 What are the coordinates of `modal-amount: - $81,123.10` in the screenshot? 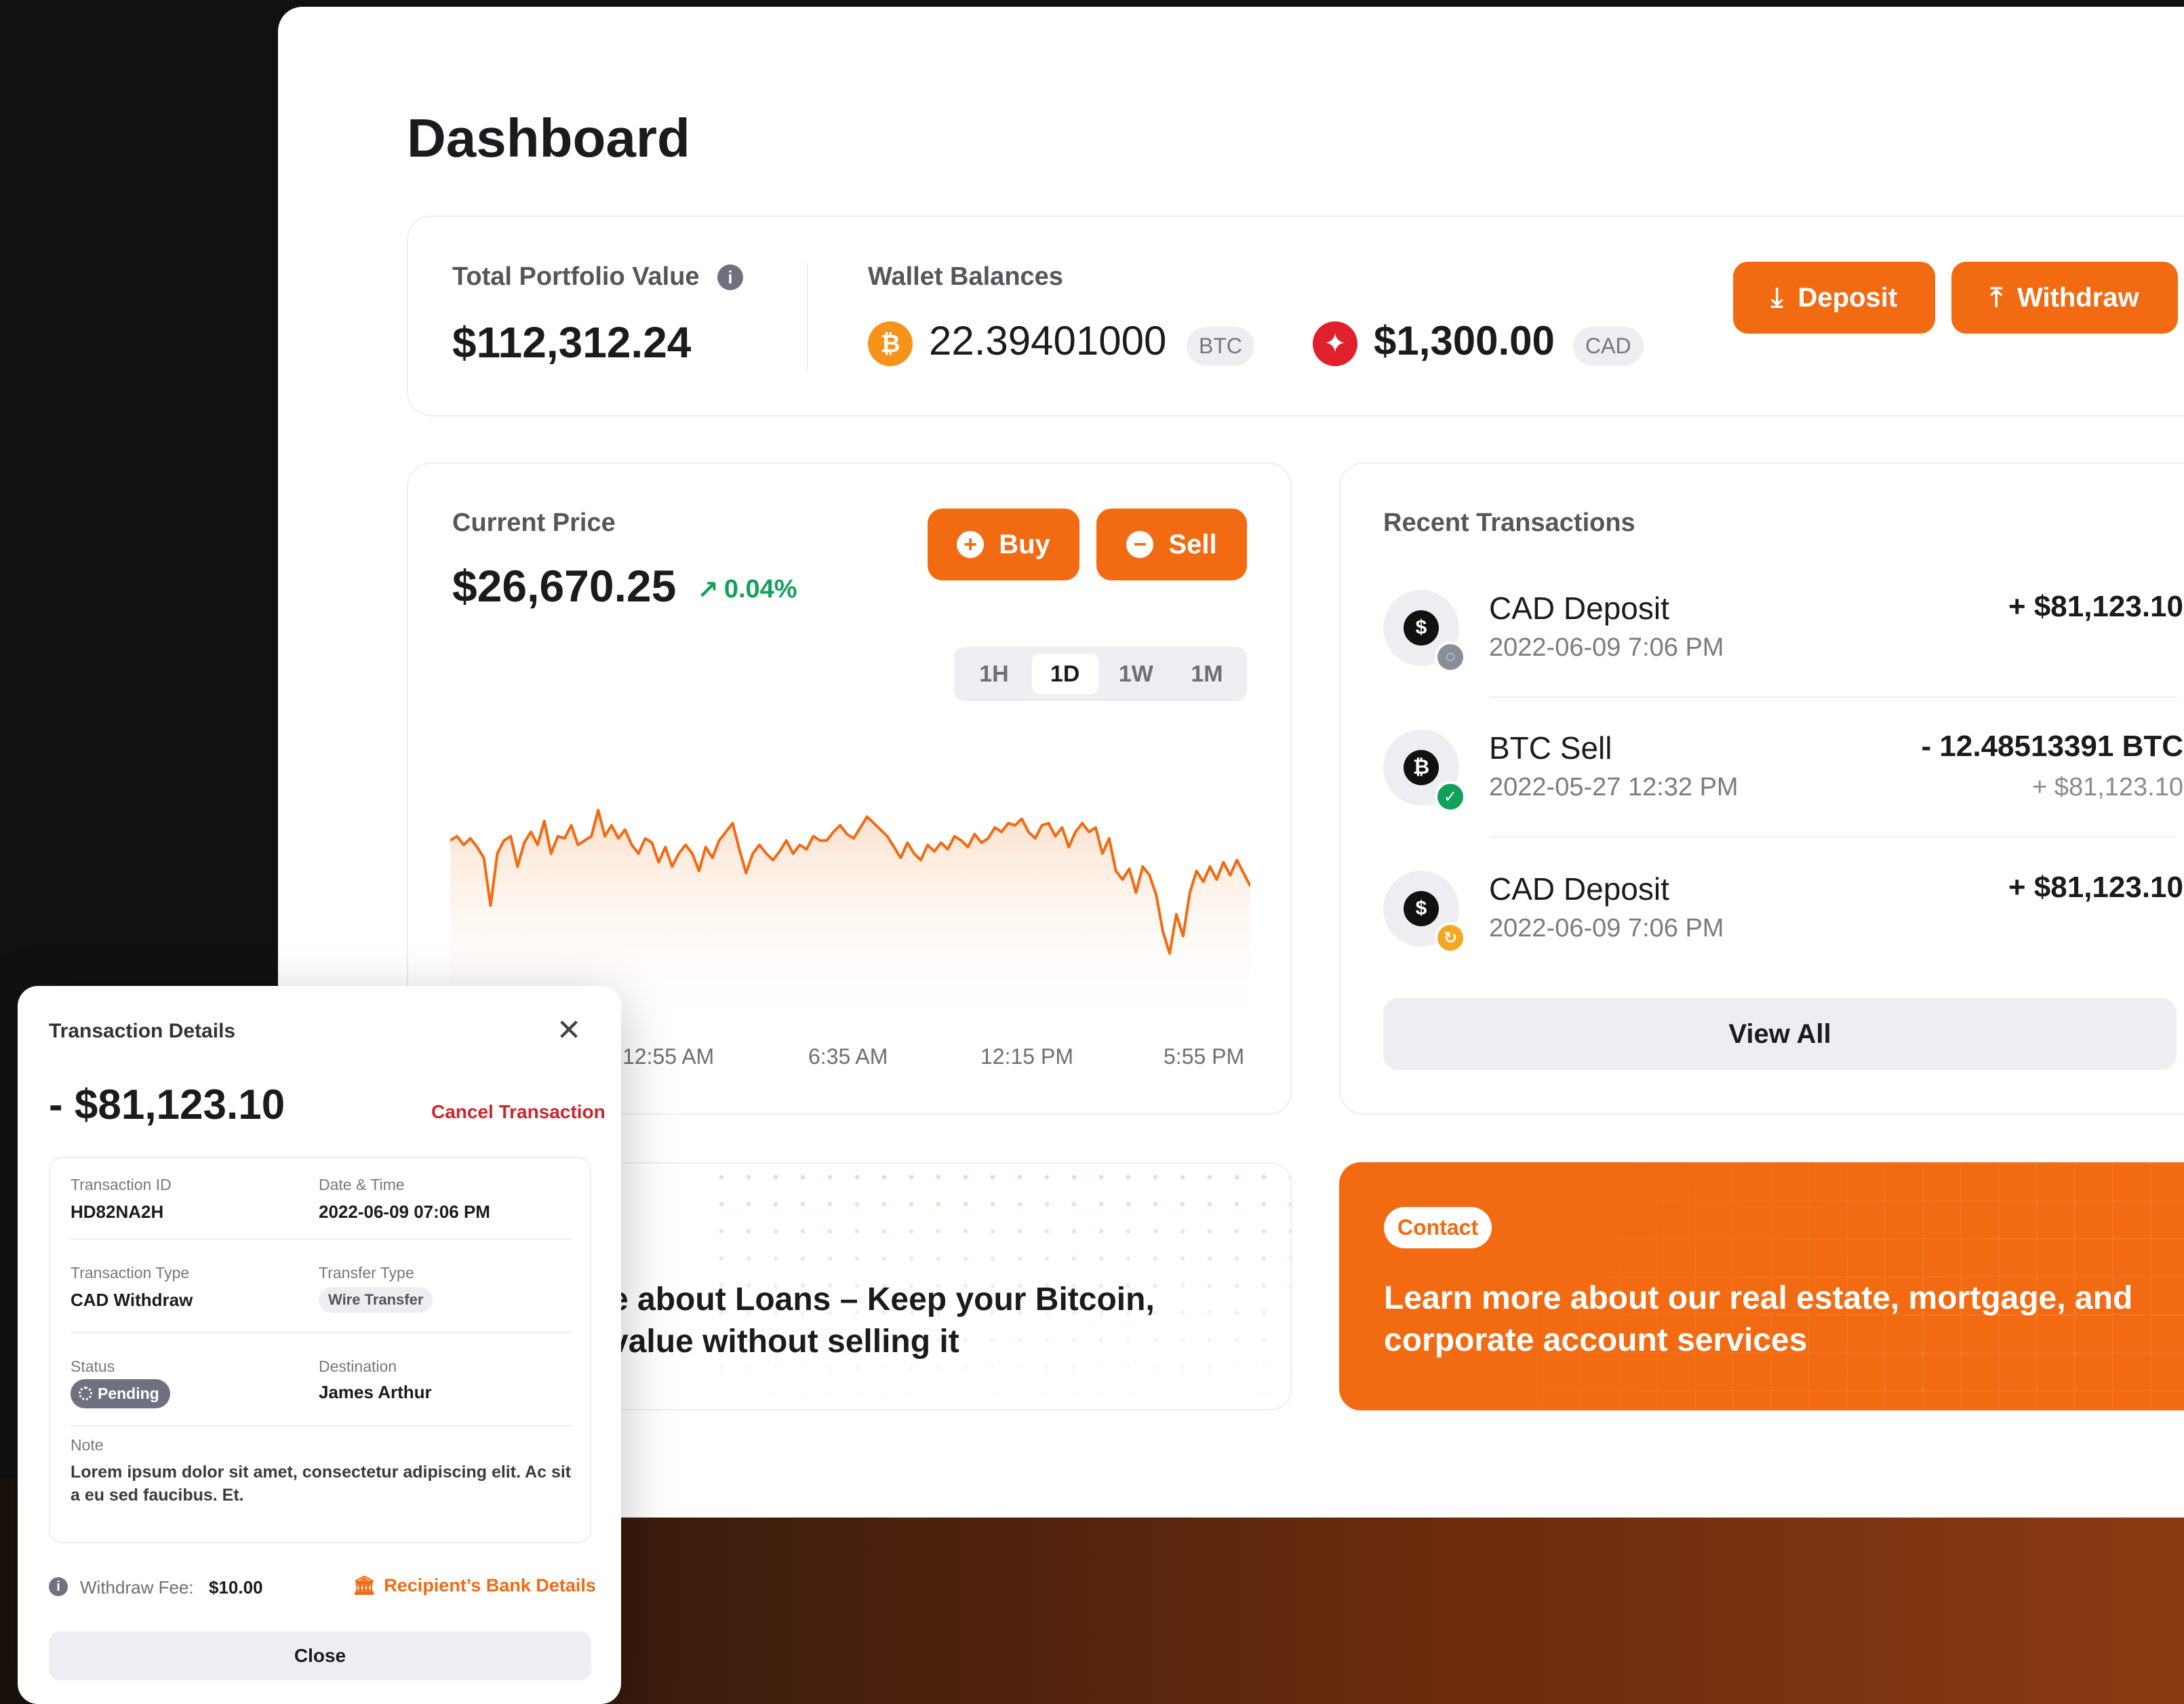 It's located at (167, 1105).